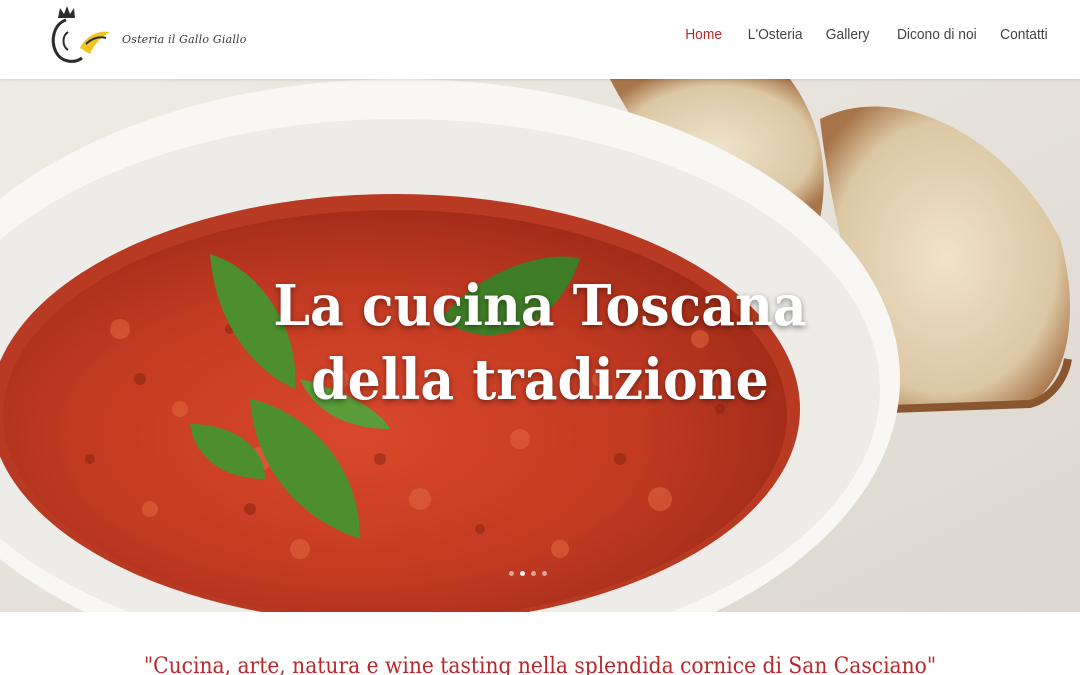  I want to click on rooster-icon, so click(80, 34).